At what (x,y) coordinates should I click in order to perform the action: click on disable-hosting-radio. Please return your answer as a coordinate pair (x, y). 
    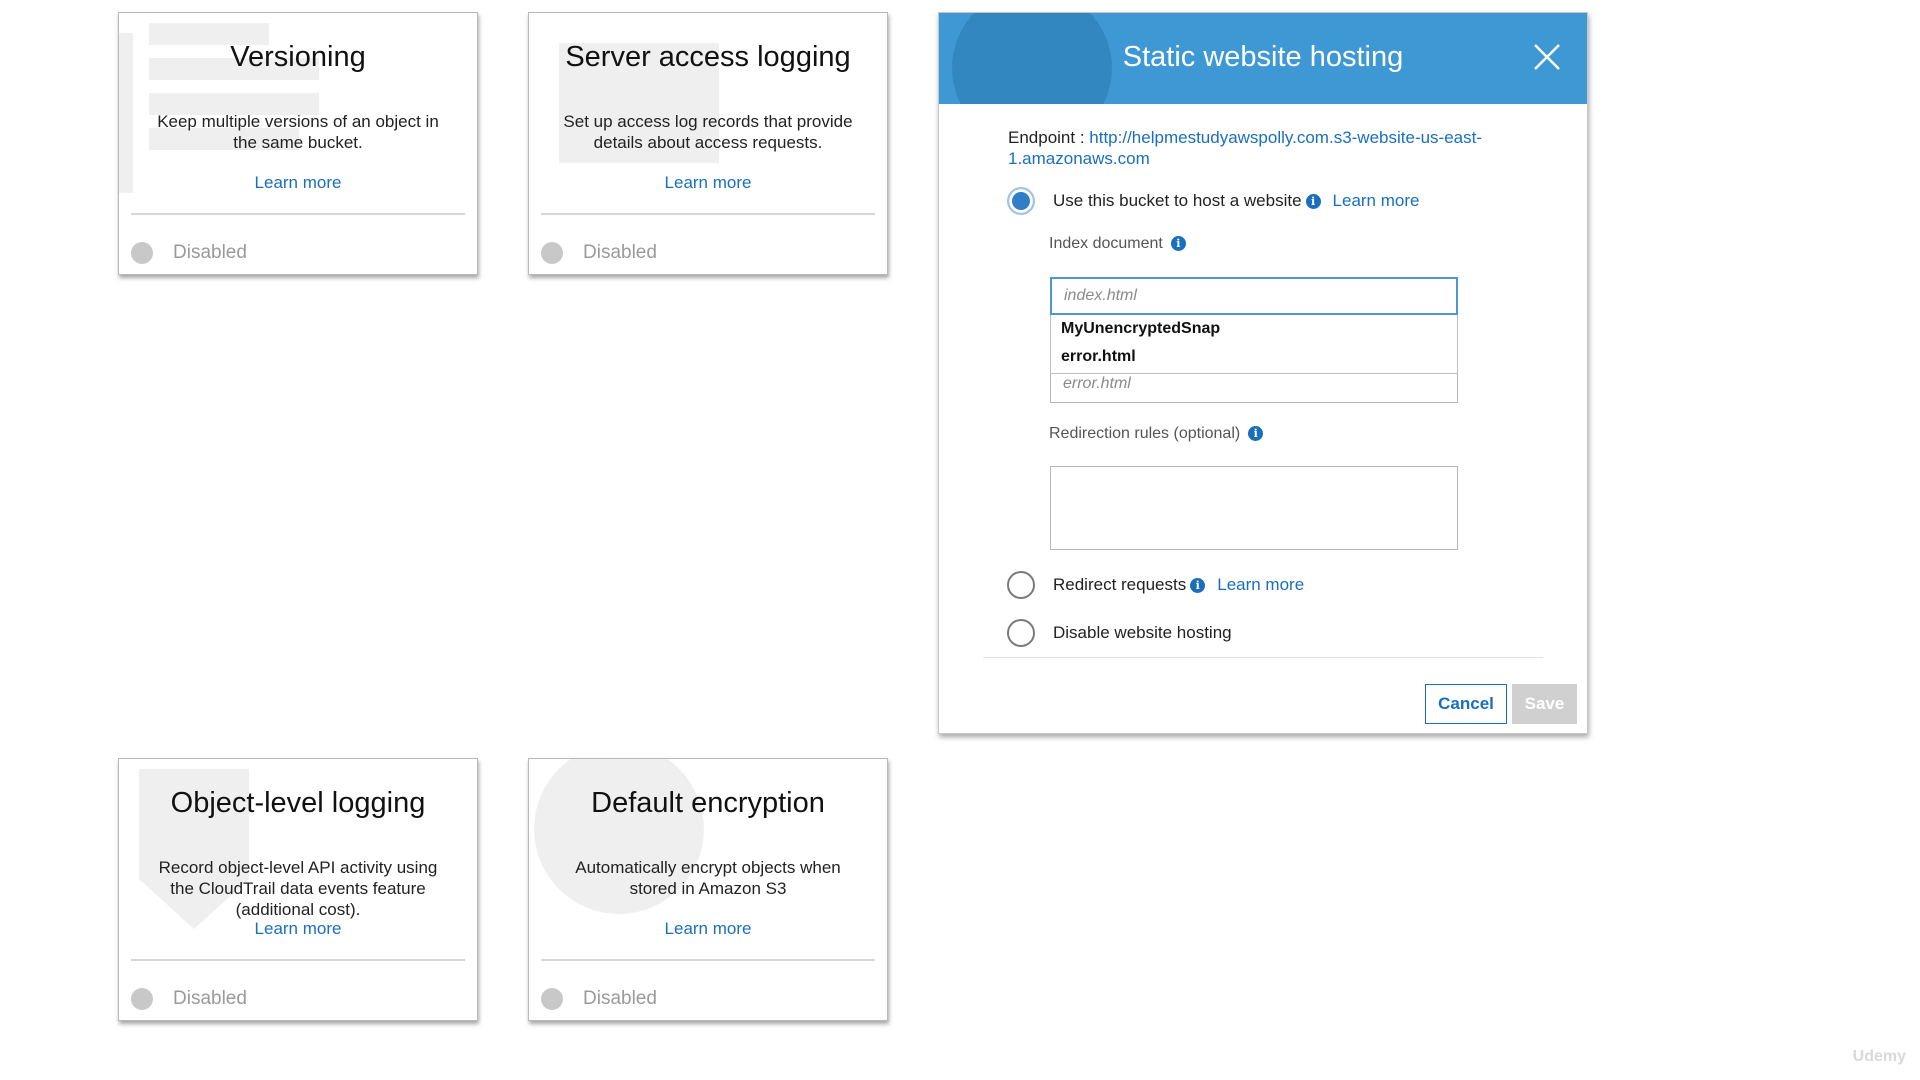
    Looking at the image, I should click on (1021, 633).